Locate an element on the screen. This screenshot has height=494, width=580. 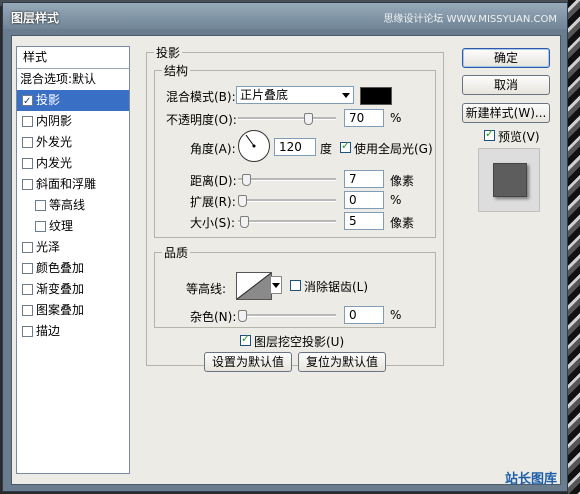
noise-slider-thumb is located at coordinates (242, 316).